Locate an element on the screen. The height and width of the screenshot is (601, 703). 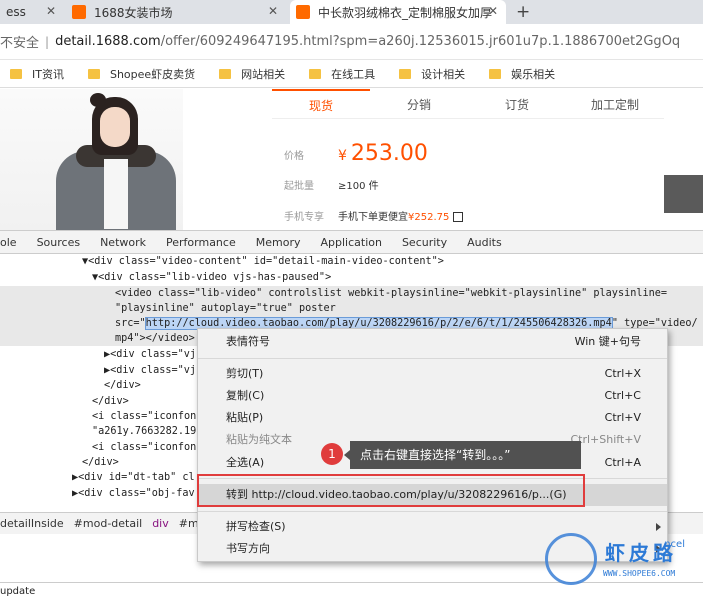
menu-divider is located at coordinates (432, 358).